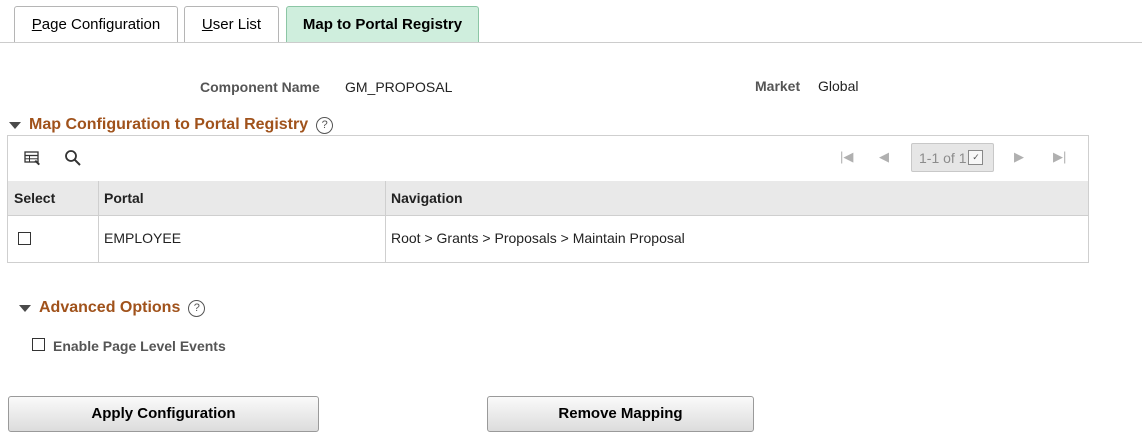  I want to click on personalize-grid-icon, so click(33, 158).